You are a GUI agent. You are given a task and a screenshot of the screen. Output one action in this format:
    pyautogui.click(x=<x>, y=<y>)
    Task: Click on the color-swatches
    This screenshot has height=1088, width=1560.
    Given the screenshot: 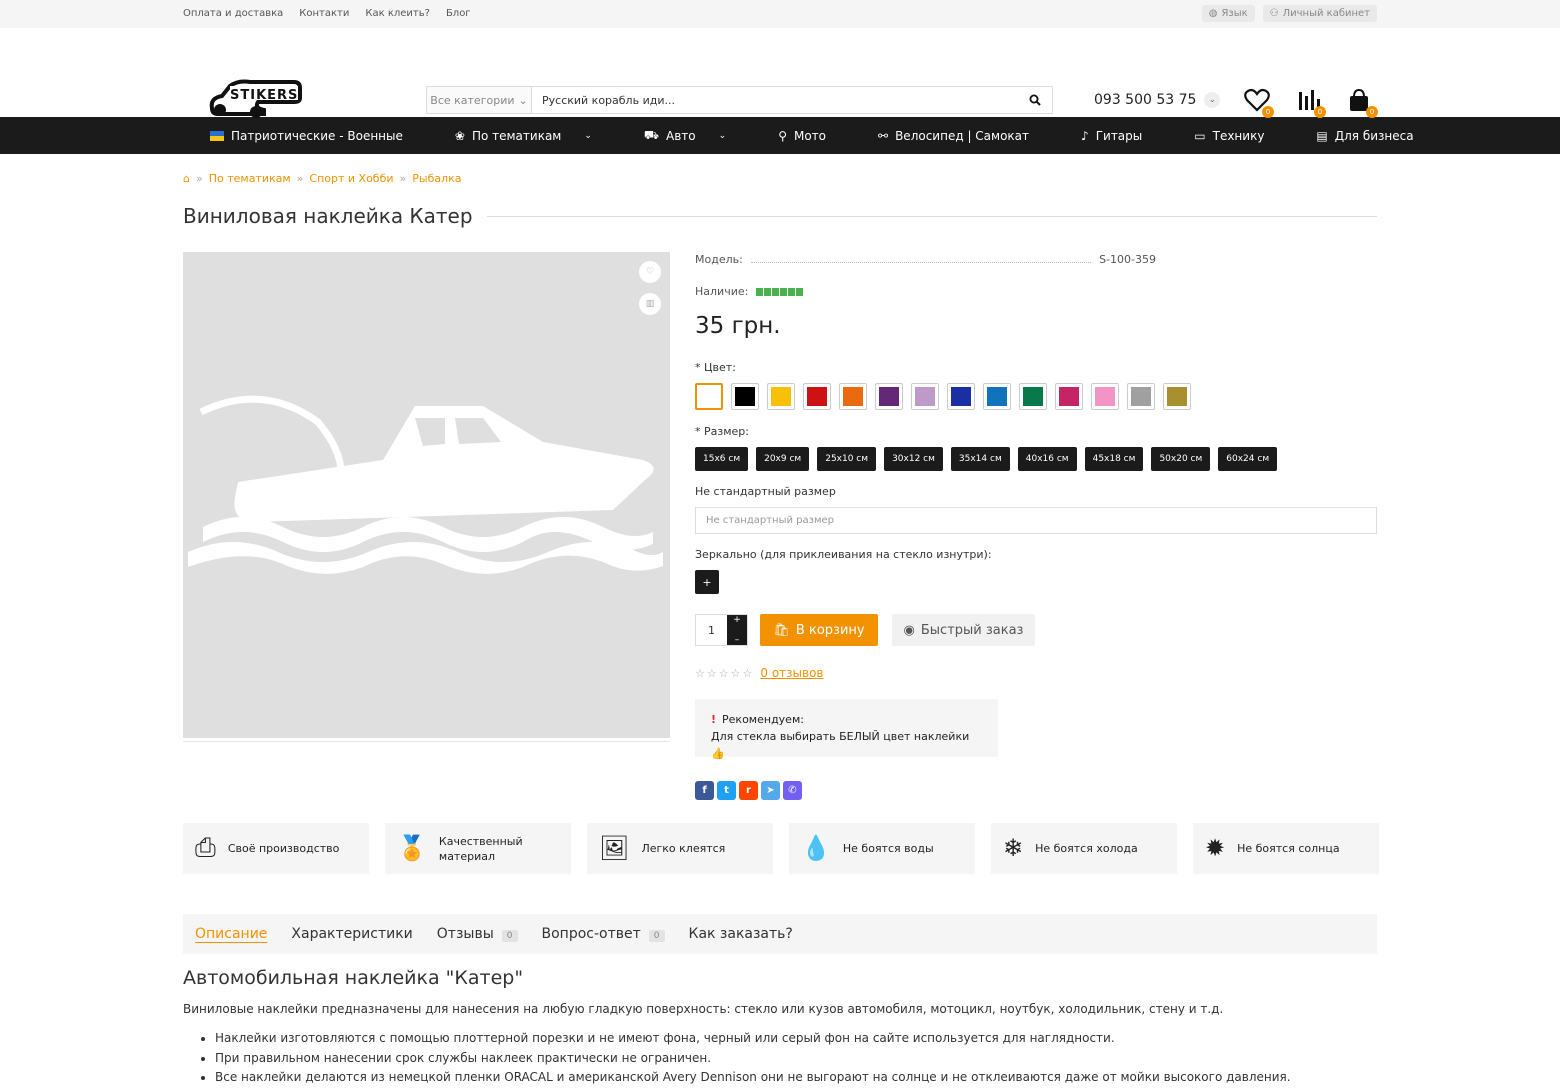 What is the action you would take?
    pyautogui.click(x=943, y=396)
    